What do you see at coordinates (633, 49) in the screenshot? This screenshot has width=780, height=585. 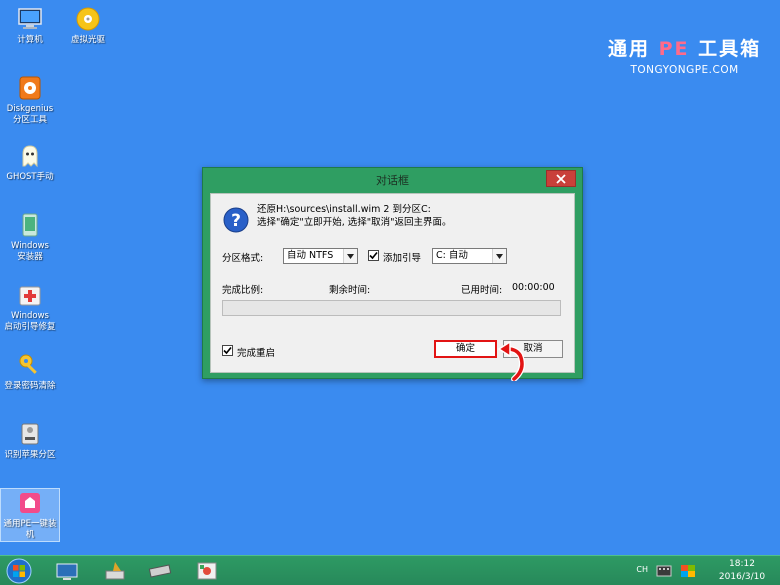 I see `brand-title-part1: 通用` at bounding box center [633, 49].